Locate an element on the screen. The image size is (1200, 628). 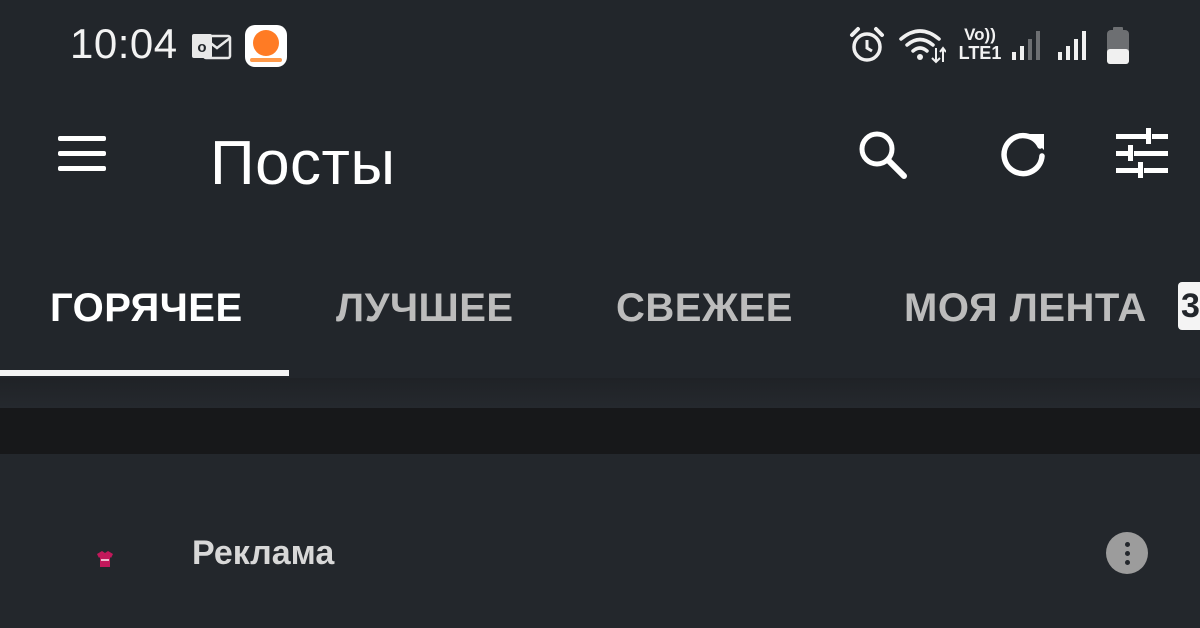
more-vertical-icon is located at coordinates (1127, 553).